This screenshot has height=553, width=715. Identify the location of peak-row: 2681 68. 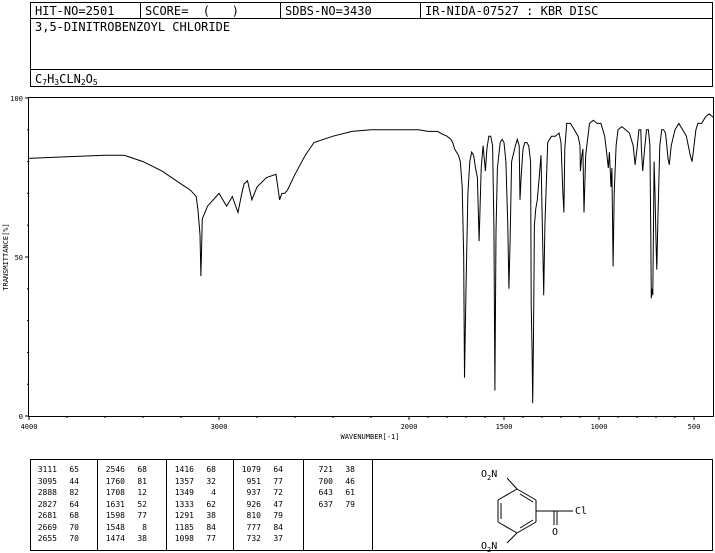
(57, 516).